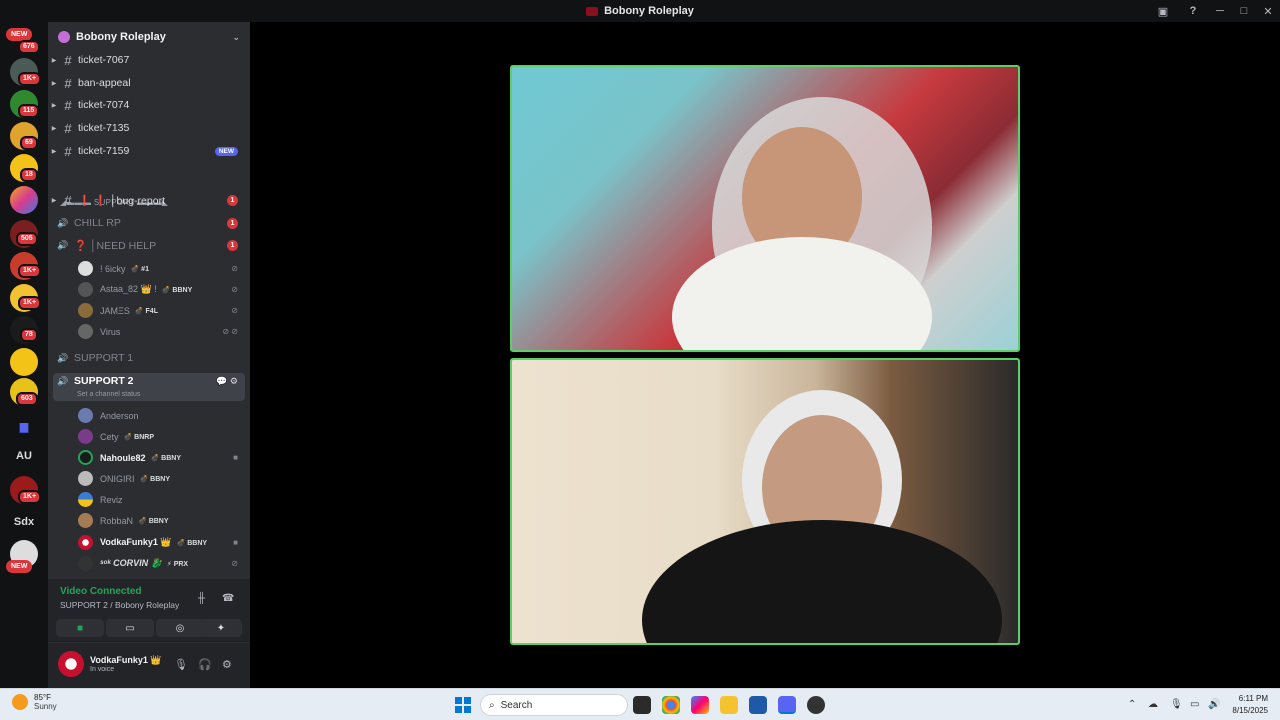  Describe the element at coordinates (221, 628) in the screenshot. I see `soundboard-button: ✦` at that location.